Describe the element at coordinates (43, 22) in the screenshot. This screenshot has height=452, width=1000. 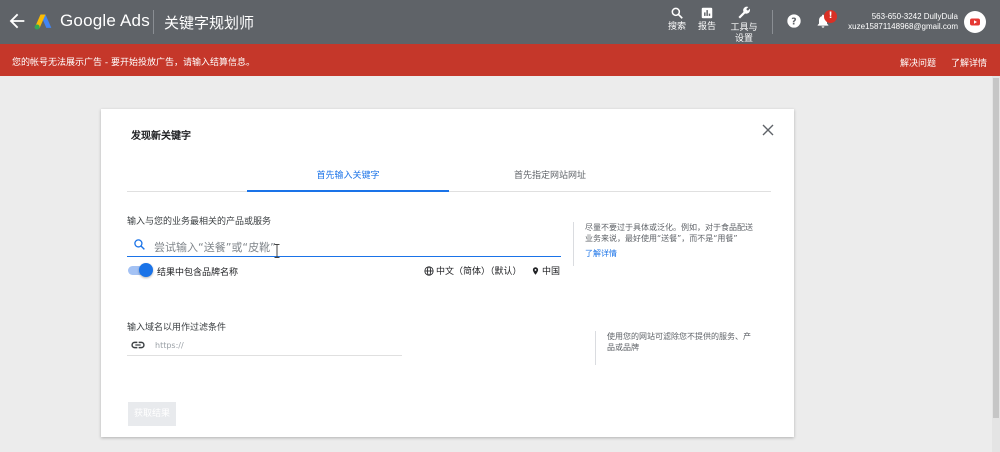
I see `google-ads-logo-icon` at that location.